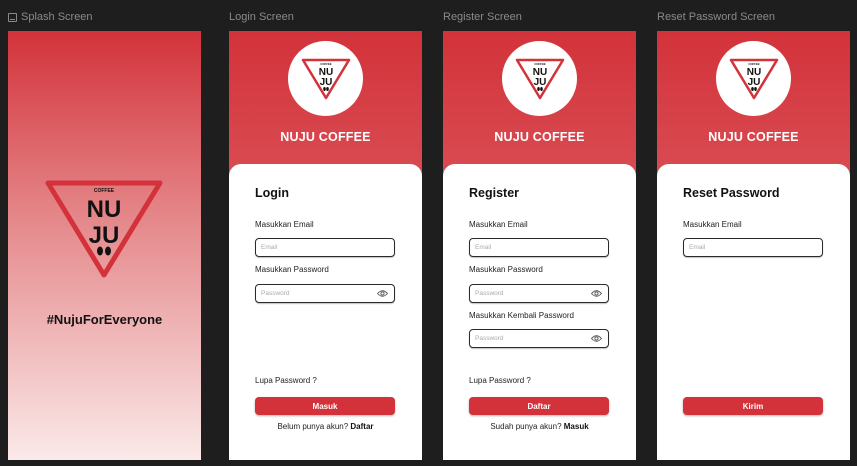 This screenshot has height=466, width=857. What do you see at coordinates (753, 406) in the screenshot?
I see `send-button: Kirim` at bounding box center [753, 406].